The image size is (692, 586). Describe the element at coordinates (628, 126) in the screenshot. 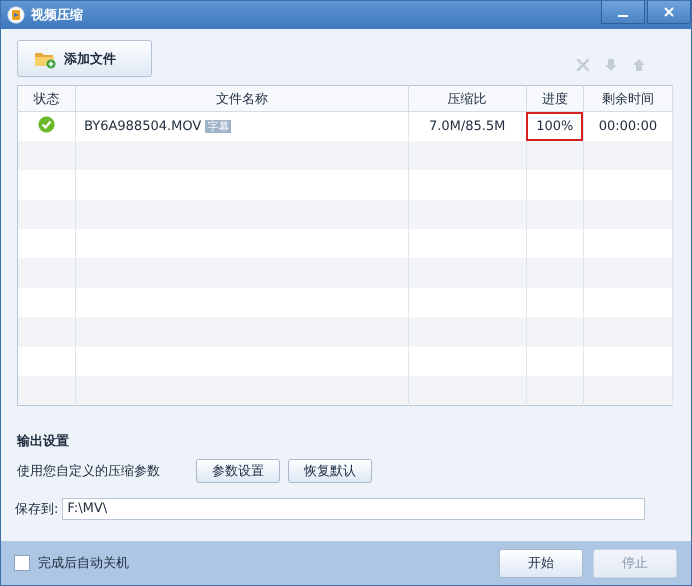

I see `remaining-time: 00:00:00` at that location.